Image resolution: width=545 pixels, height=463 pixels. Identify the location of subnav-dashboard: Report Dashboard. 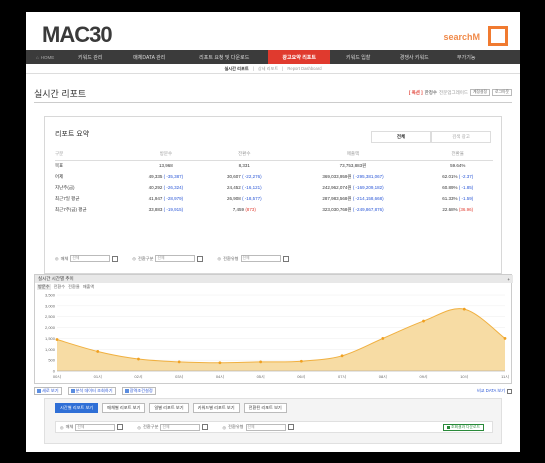
(304, 68).